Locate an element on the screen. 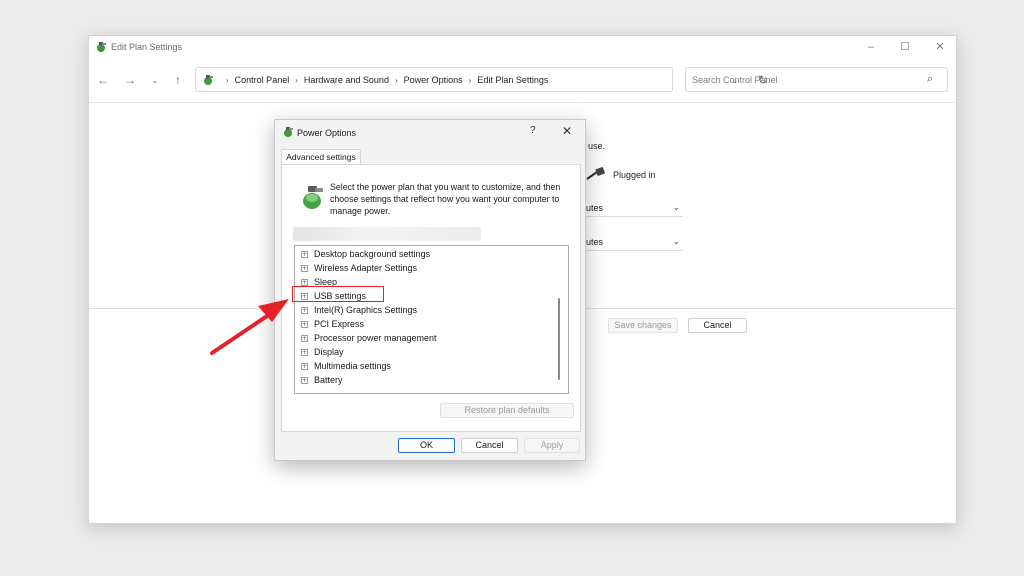 The height and width of the screenshot is (576, 1024). search-icon: ⌕ is located at coordinates (930, 79).